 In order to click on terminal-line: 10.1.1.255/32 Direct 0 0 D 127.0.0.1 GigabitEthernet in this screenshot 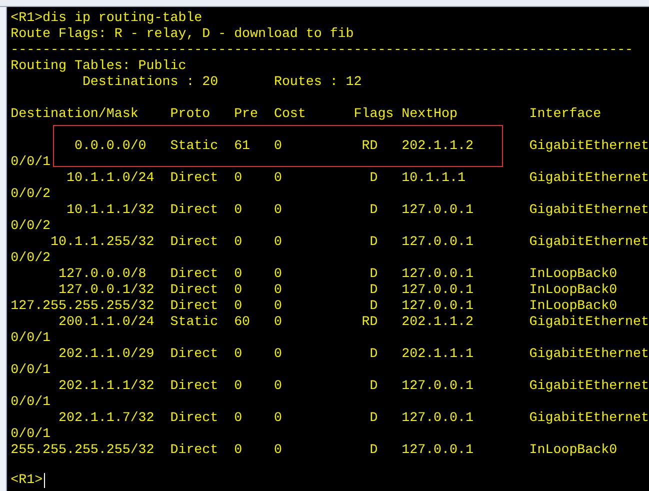, I will do `click(349, 241)`.